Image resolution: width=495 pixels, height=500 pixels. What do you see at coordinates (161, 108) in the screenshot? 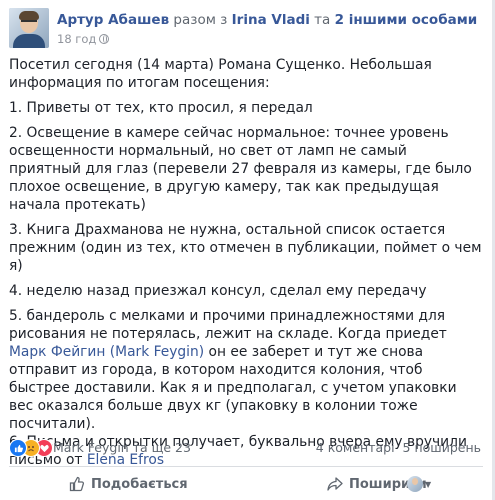
I see `post-paragraph: 1. Приветы от тех, кто просил, я передал` at bounding box center [161, 108].